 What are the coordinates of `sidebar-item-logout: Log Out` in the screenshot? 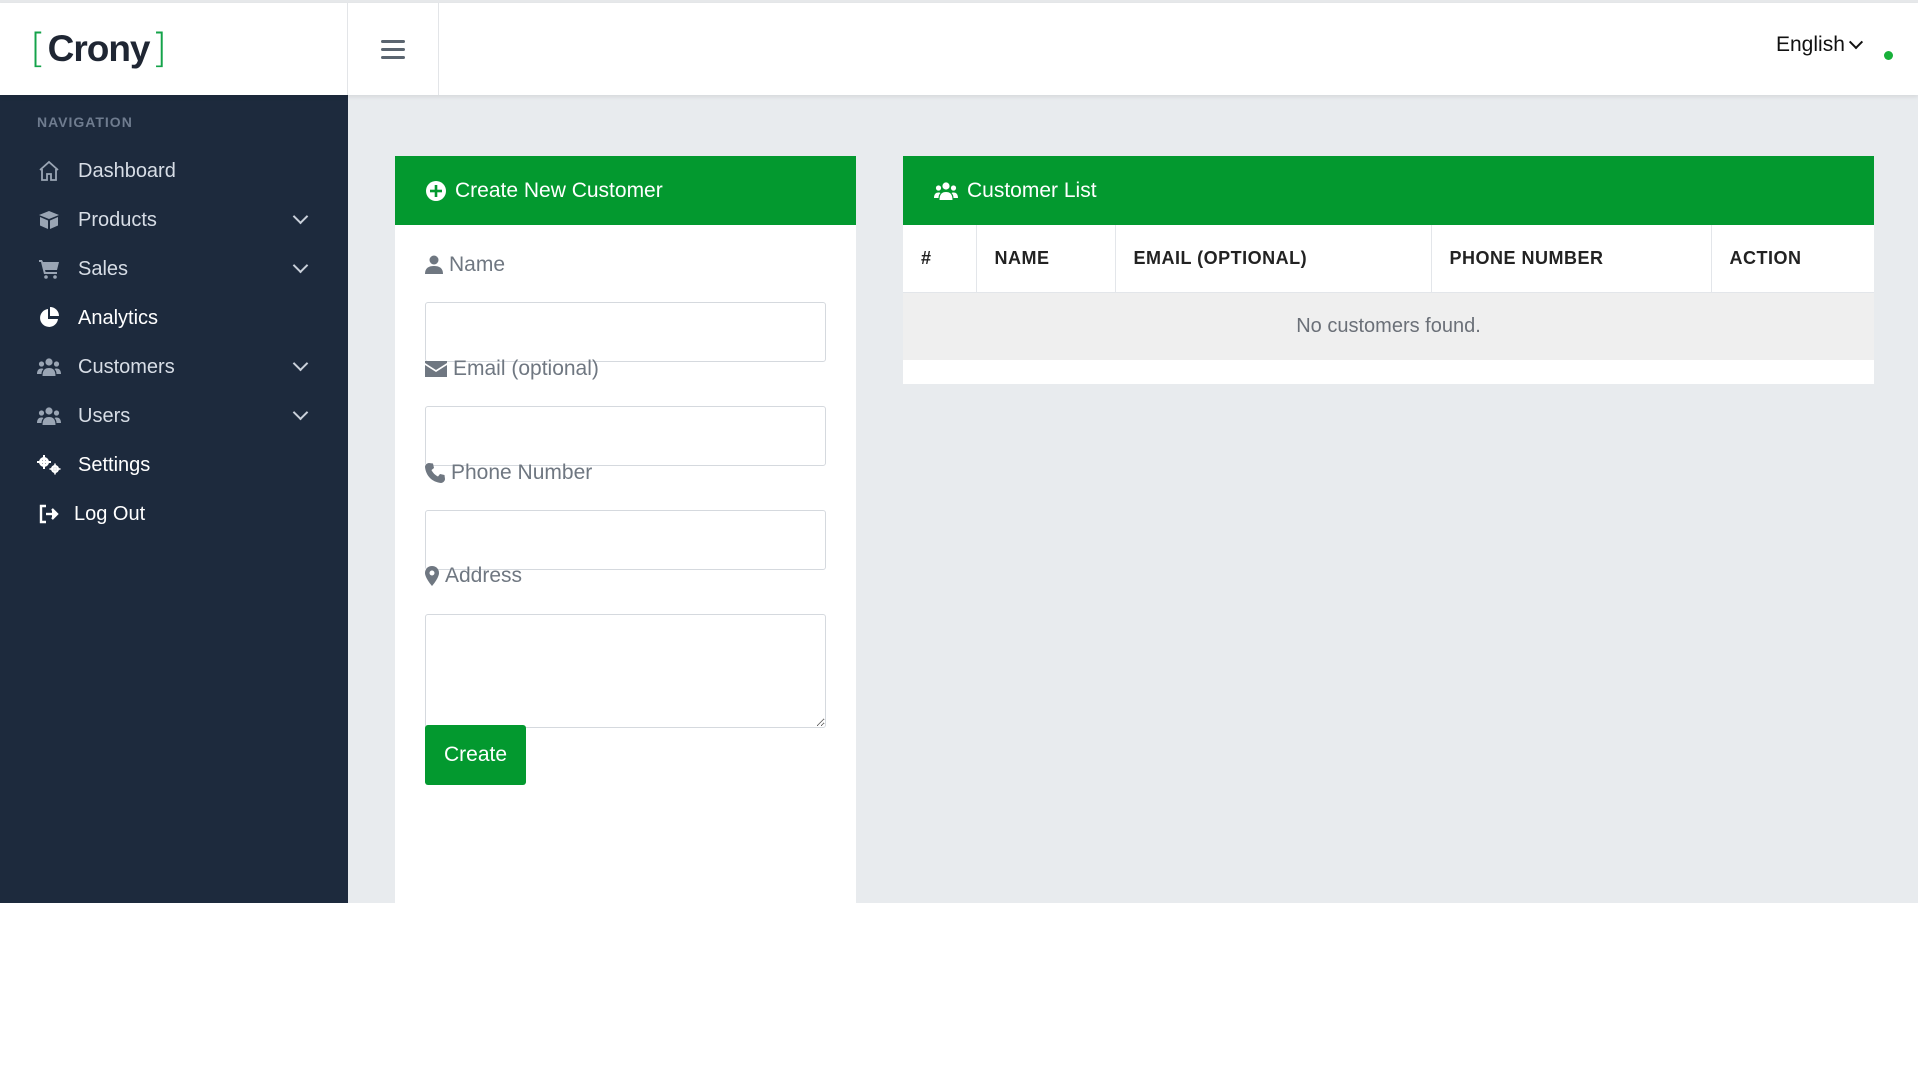 It's located at (174, 514).